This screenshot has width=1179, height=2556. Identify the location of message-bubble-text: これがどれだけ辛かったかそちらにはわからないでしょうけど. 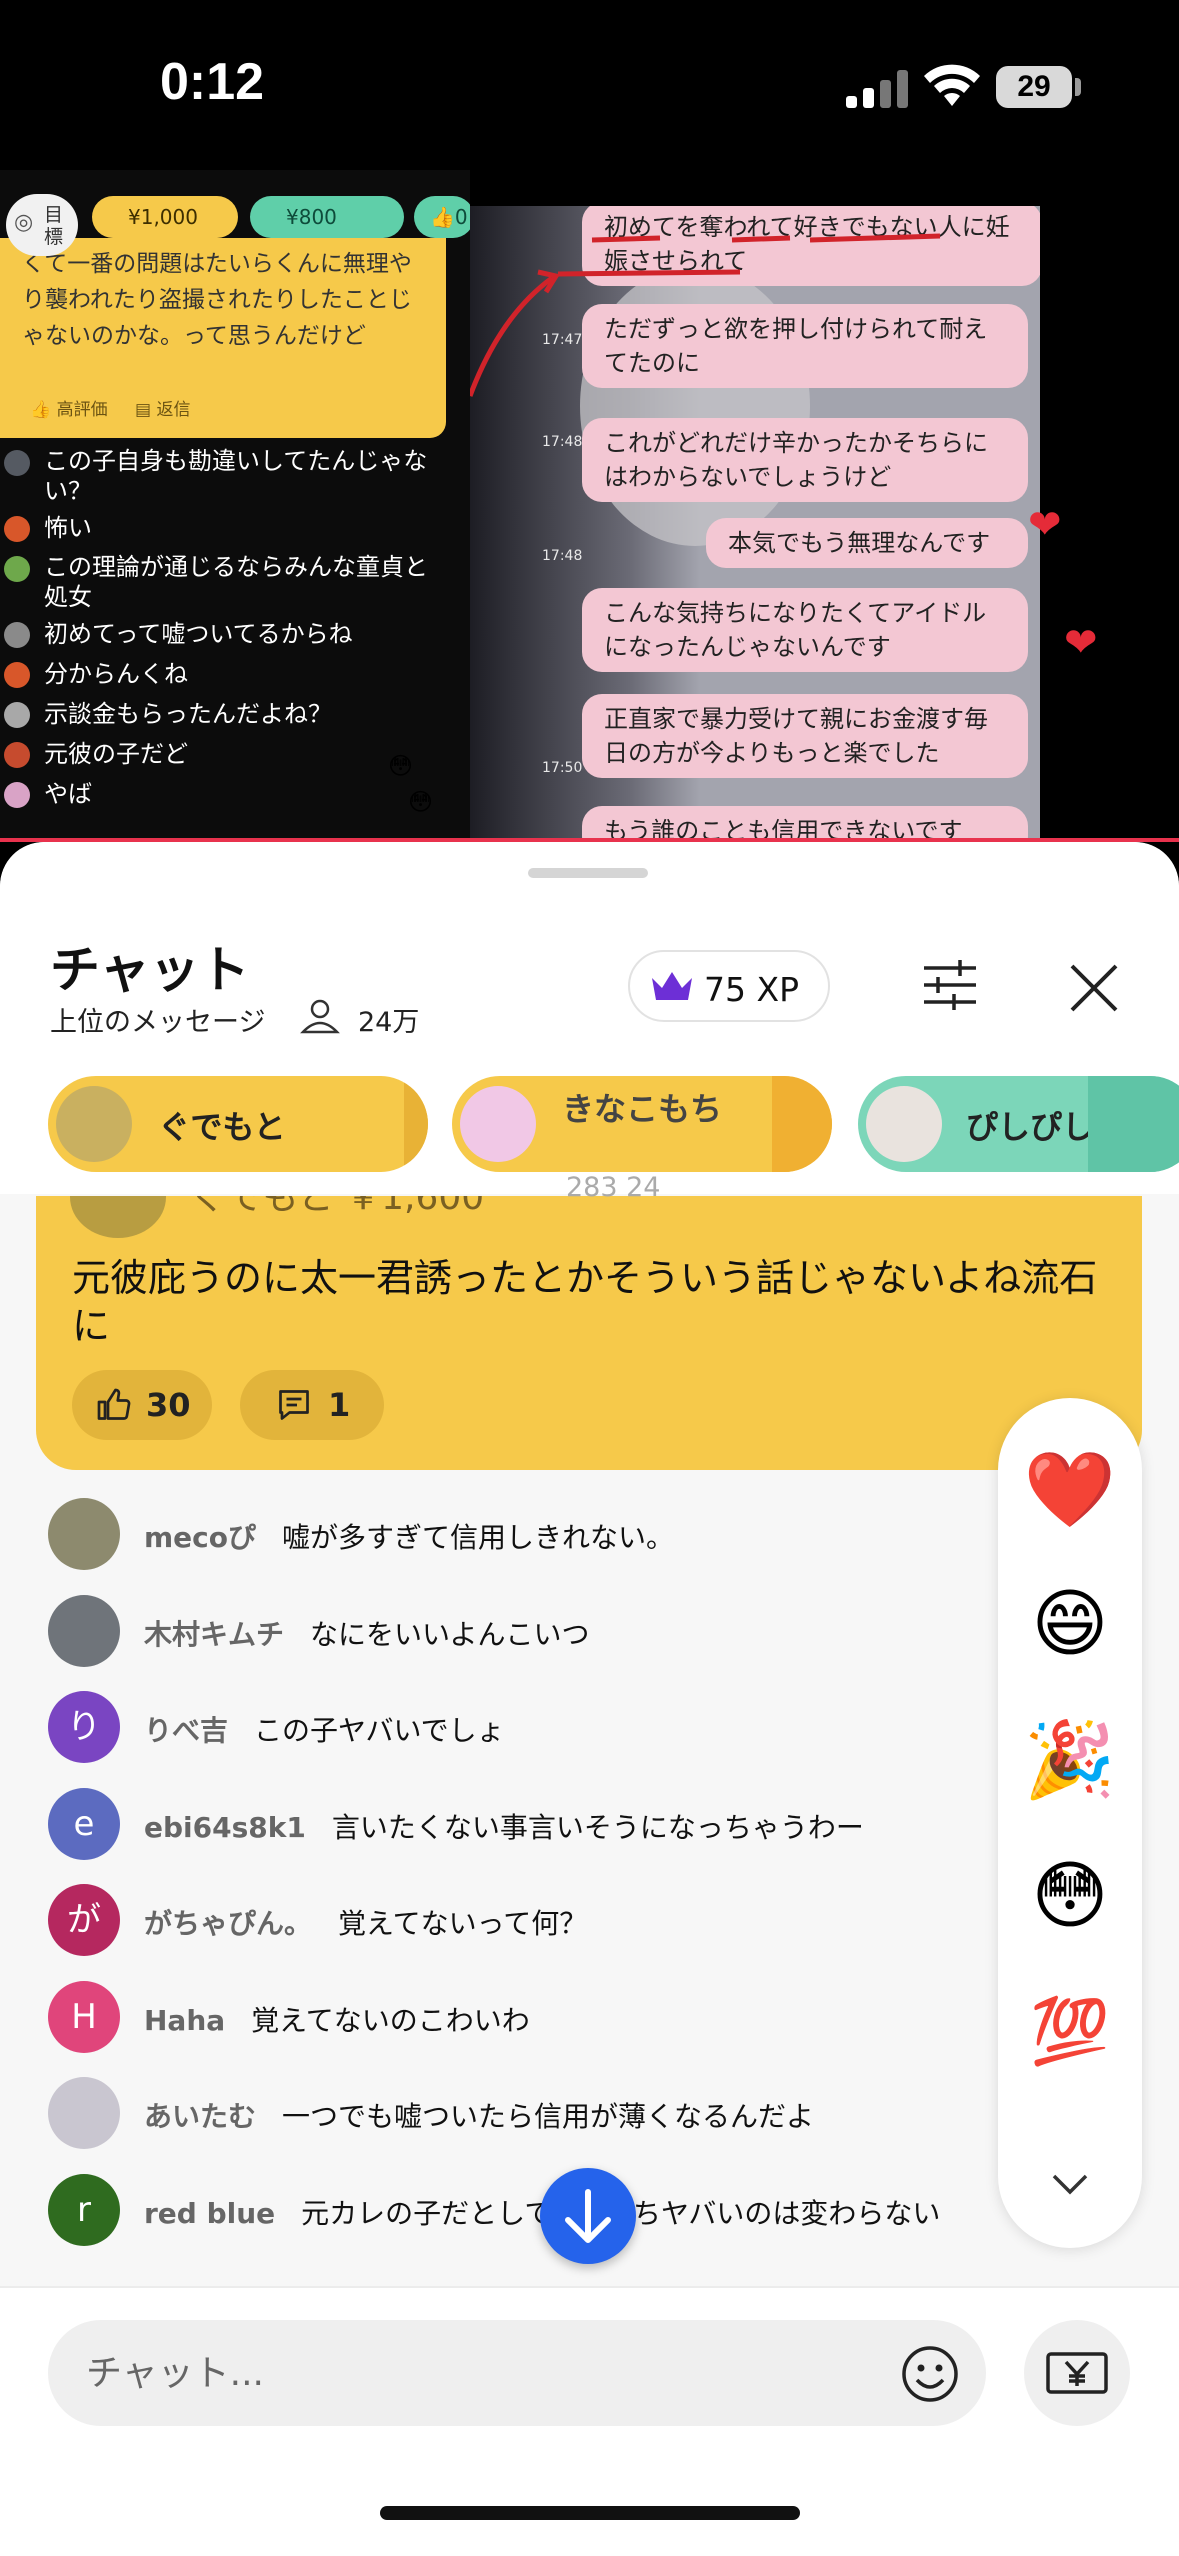
(796, 460).